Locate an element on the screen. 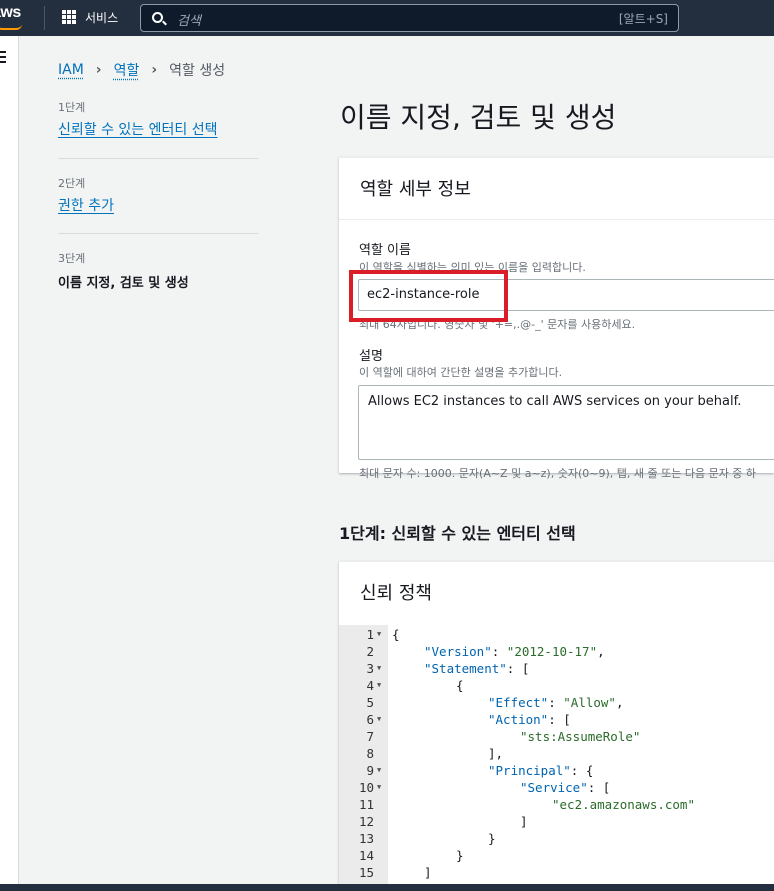  line-number: 1 is located at coordinates (370, 634).